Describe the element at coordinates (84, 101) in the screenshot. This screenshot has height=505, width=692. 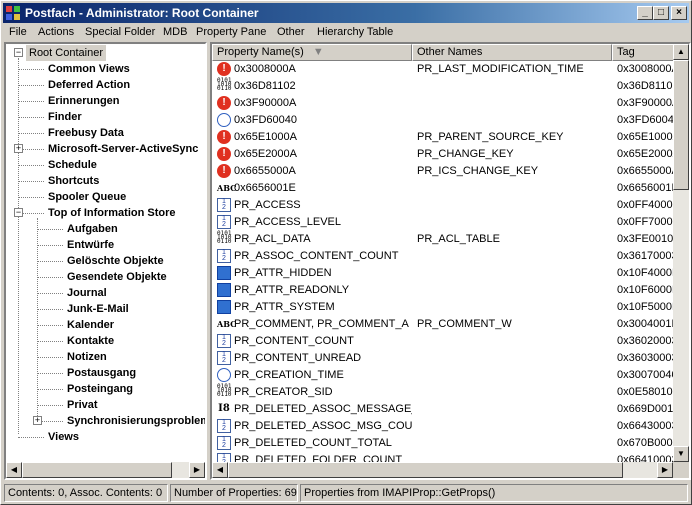
I see `tree-node: Erinnerungen` at that location.